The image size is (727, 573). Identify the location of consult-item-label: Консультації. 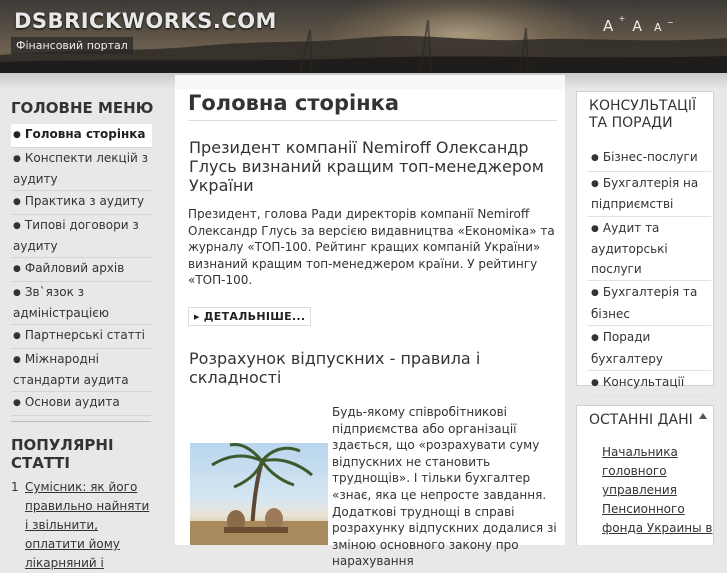
(643, 382).